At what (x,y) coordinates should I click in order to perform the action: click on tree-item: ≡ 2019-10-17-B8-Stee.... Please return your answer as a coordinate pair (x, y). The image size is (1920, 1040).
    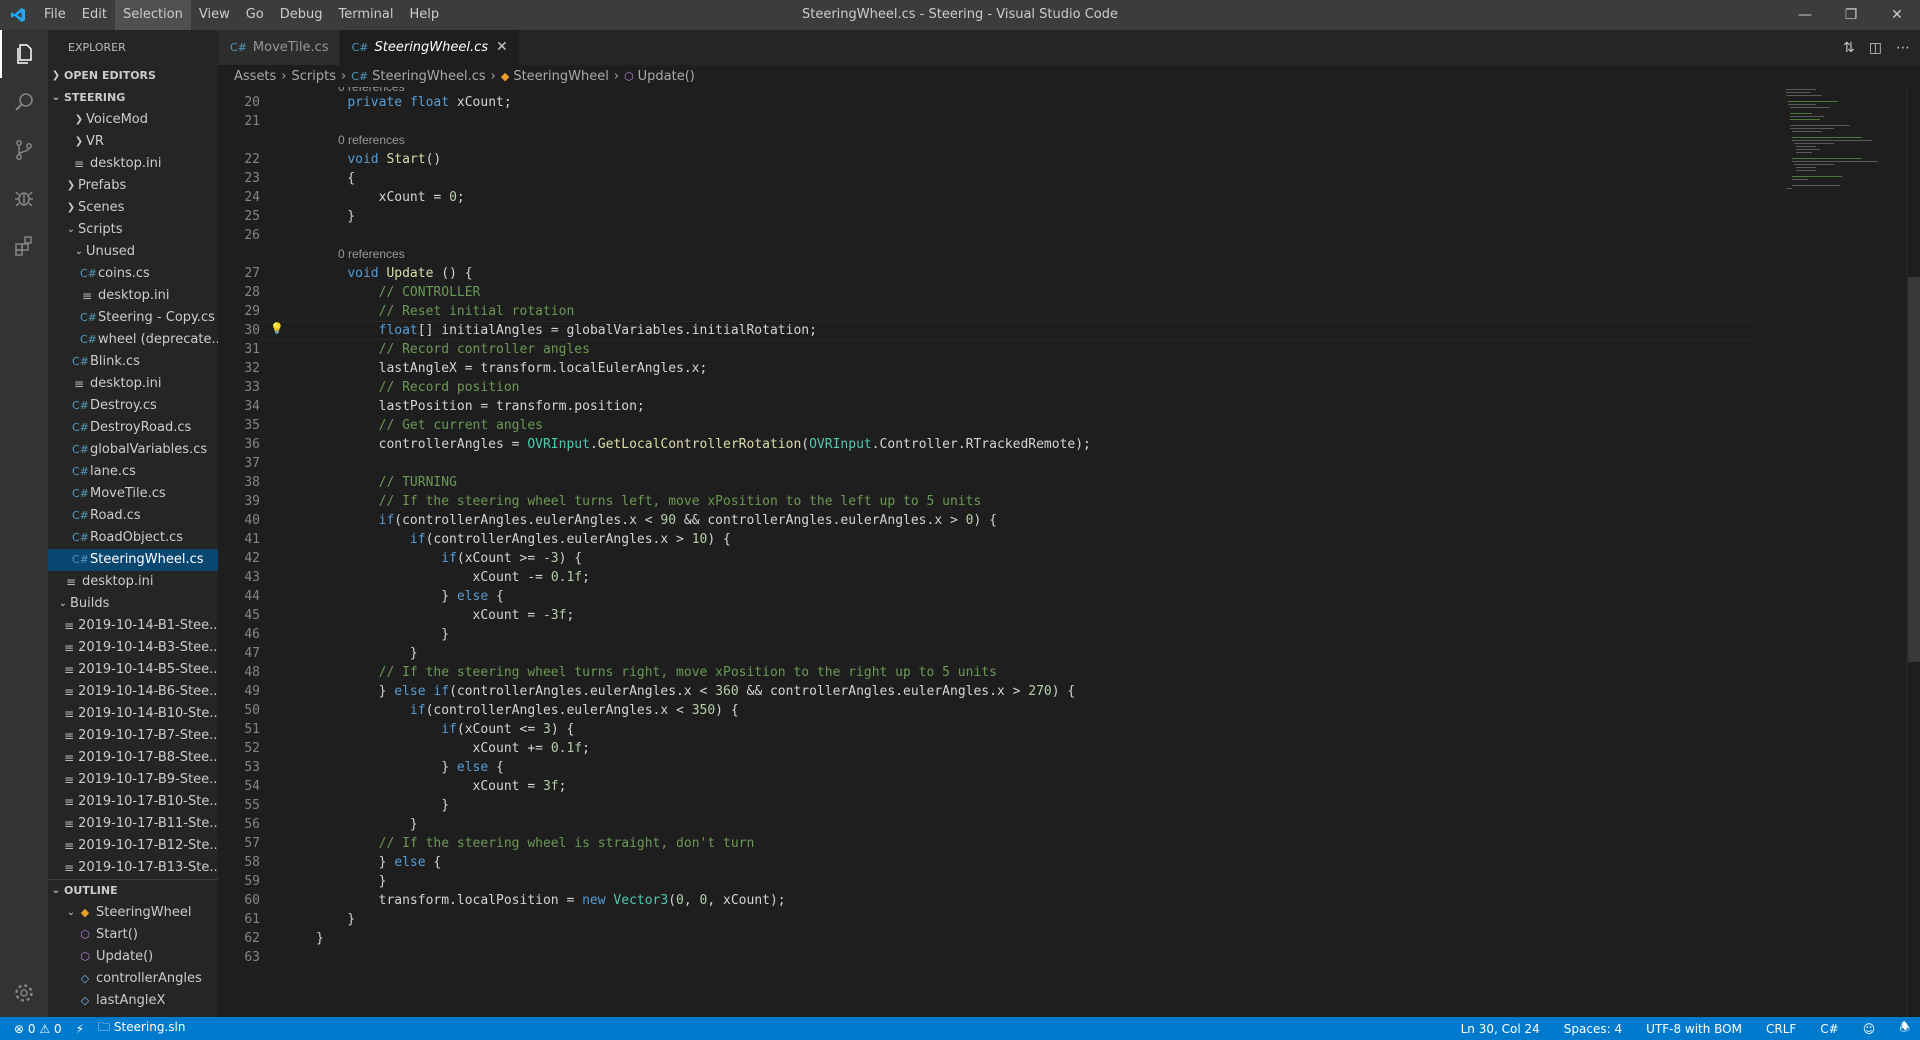
    Looking at the image, I should click on (133, 758).